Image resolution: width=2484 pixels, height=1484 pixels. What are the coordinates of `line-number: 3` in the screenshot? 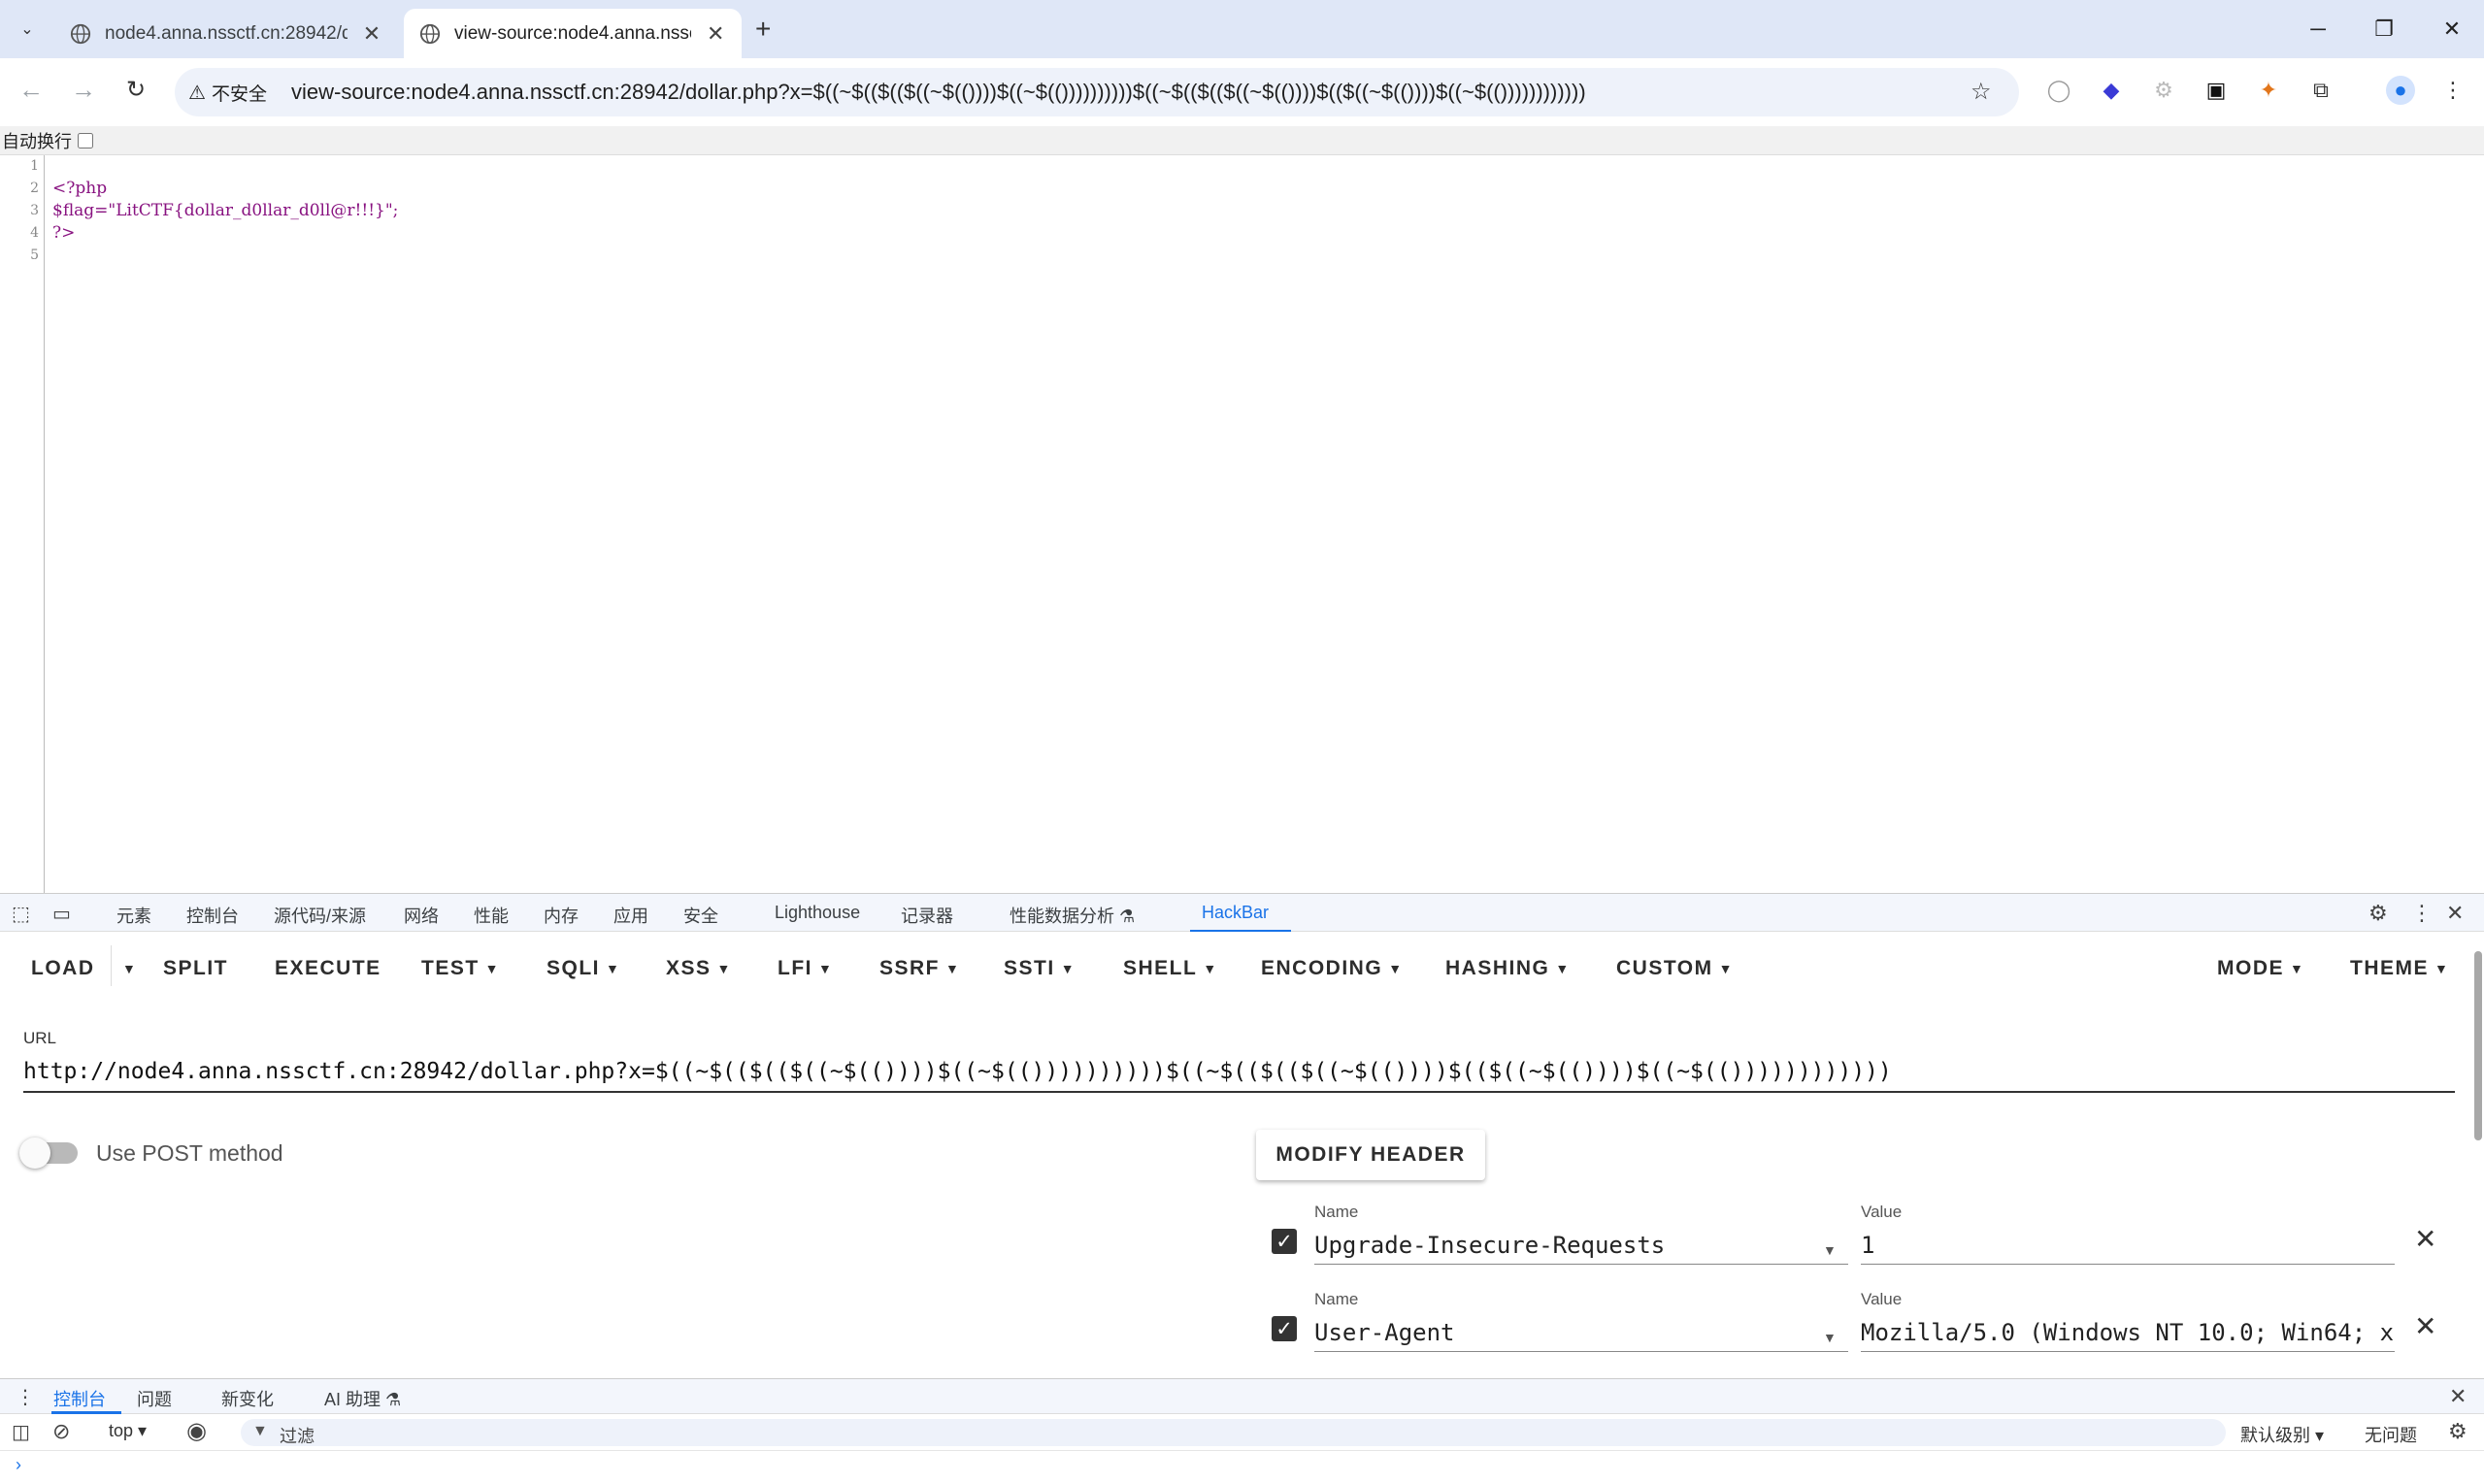 It's located at (34, 210).